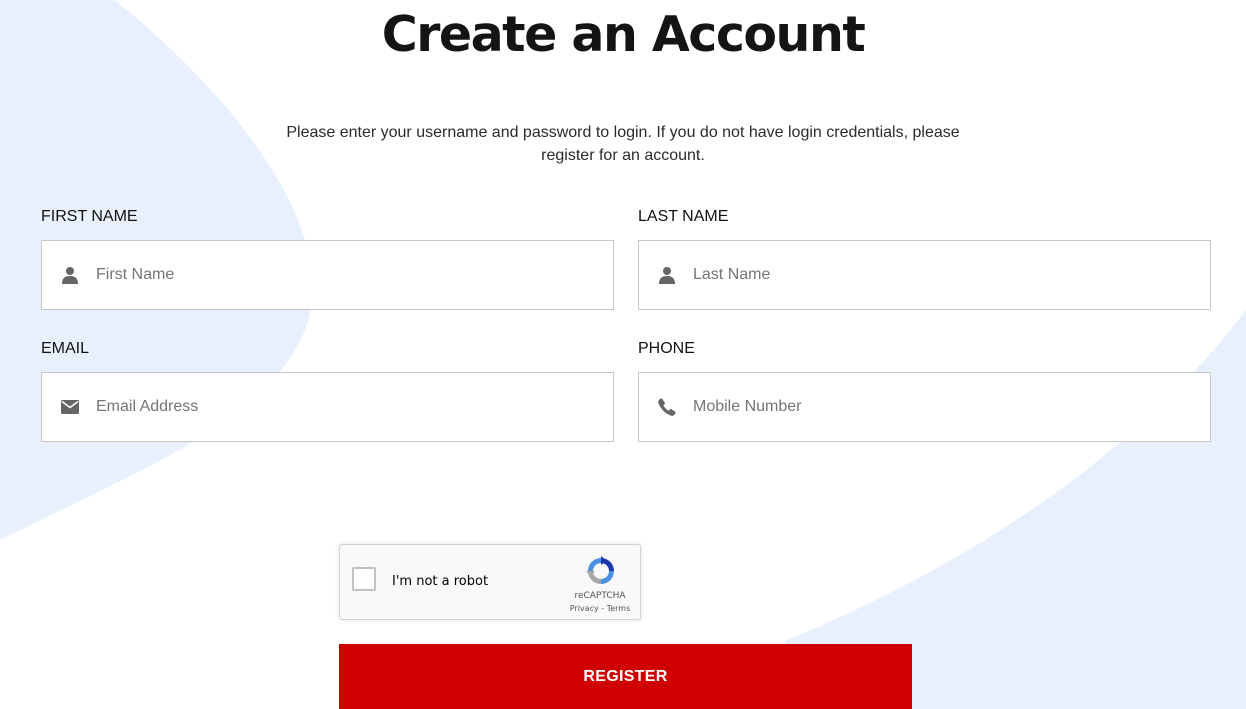 The image size is (1246, 709). I want to click on phone-input-box, so click(924, 407).